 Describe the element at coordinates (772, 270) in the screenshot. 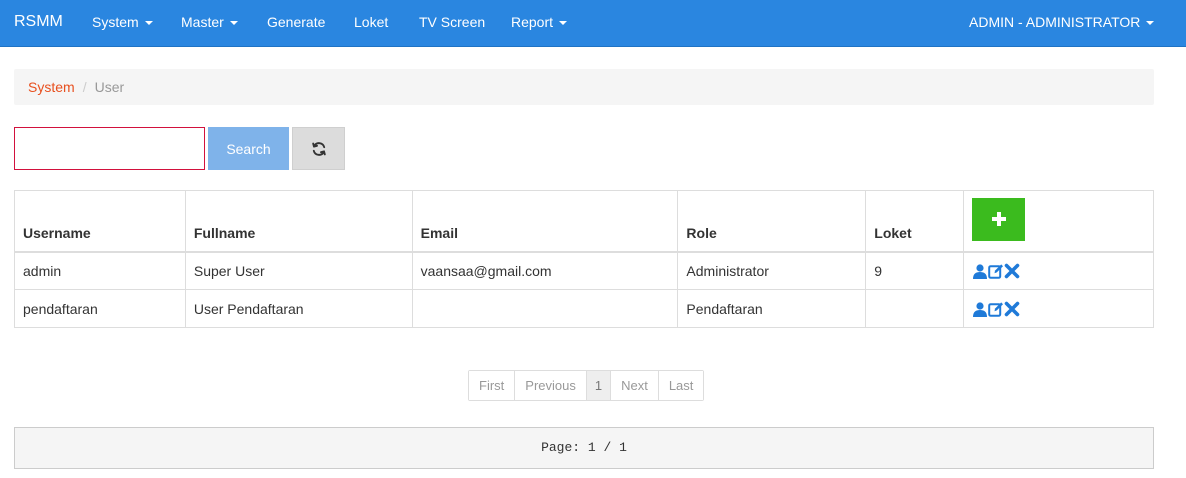

I see `cell-role: Administrator` at that location.